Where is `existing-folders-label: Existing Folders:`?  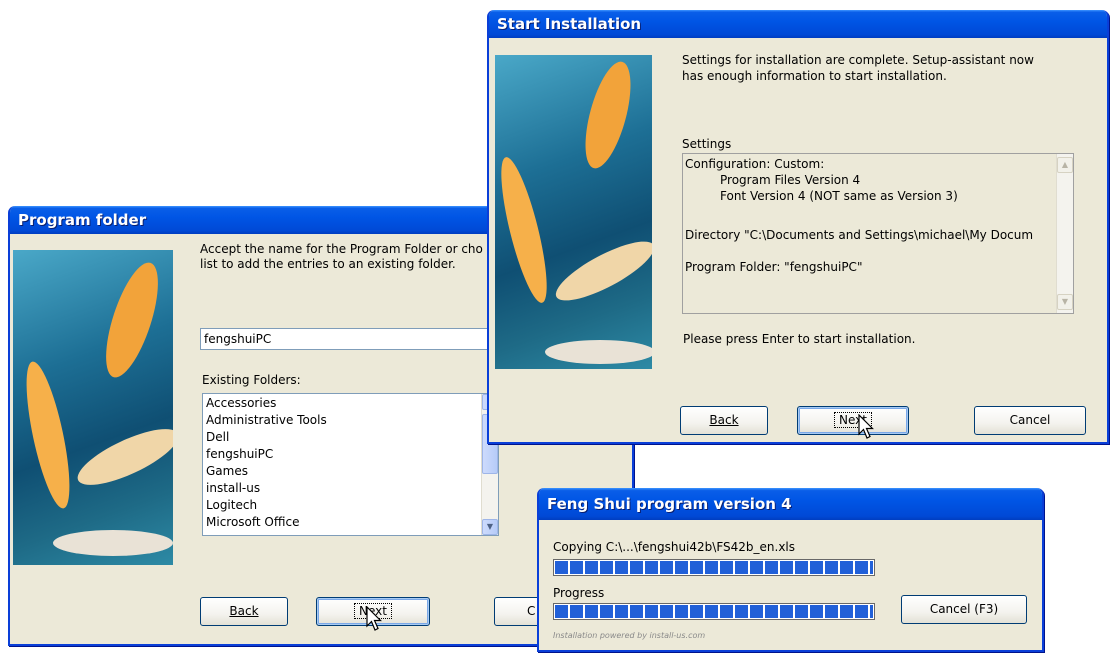 existing-folders-label: Existing Folders: is located at coordinates (251, 380).